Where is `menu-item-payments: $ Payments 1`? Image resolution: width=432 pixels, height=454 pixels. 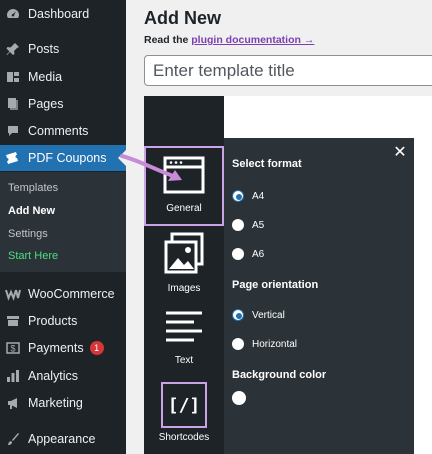 menu-item-payments: $ Payments 1 is located at coordinates (63, 348).